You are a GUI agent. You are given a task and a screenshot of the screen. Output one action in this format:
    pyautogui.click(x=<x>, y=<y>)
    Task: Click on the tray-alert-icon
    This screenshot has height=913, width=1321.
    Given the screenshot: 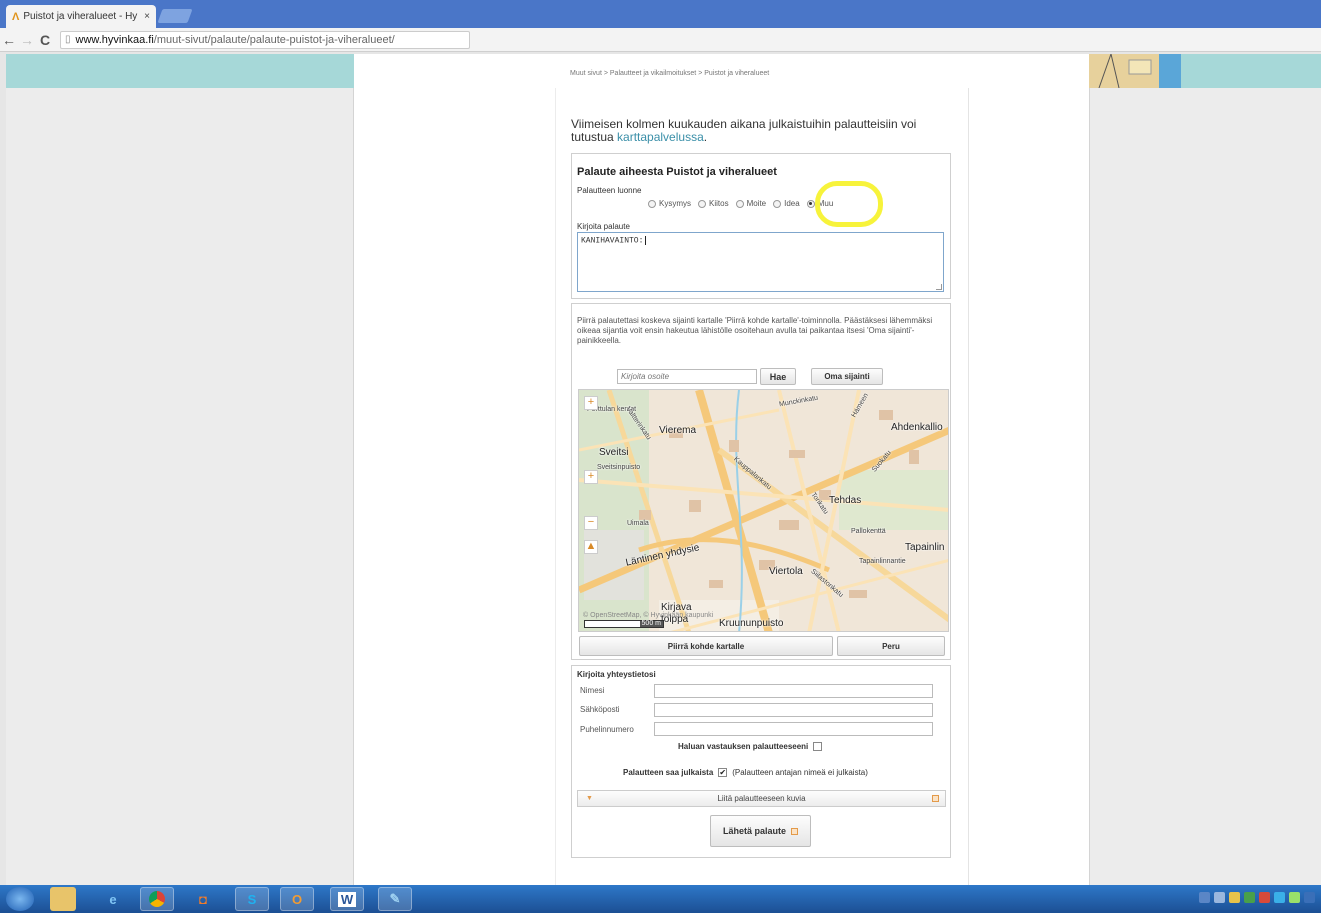 What is the action you would take?
    pyautogui.click(x=1264, y=897)
    